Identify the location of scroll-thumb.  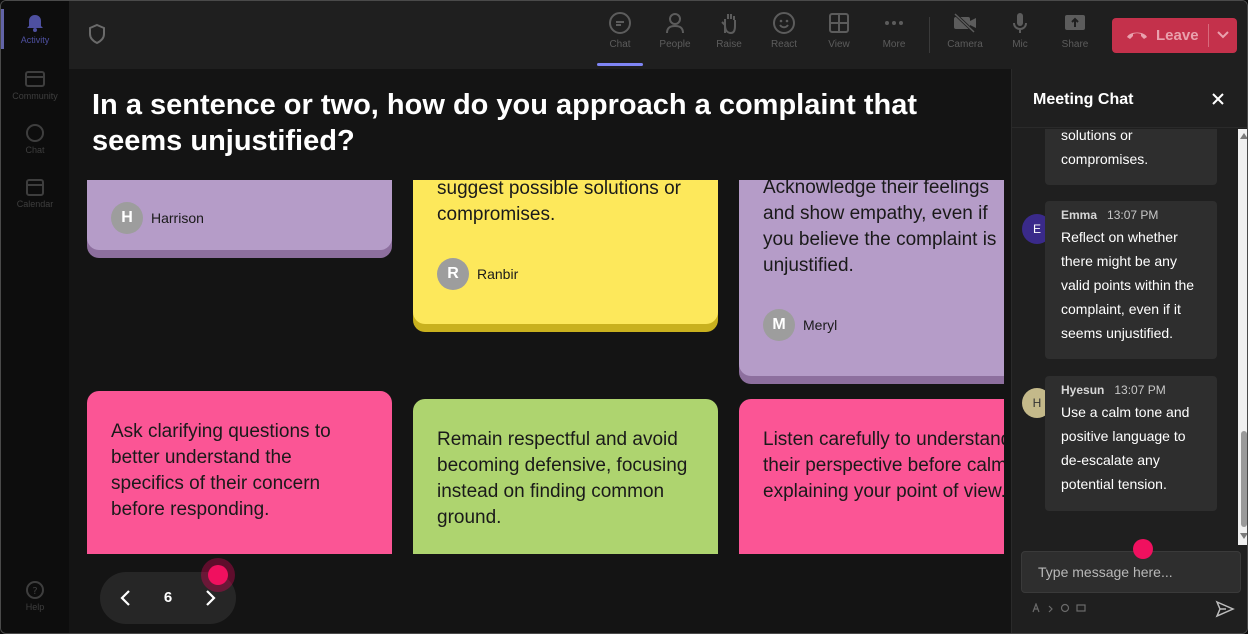
(1244, 479).